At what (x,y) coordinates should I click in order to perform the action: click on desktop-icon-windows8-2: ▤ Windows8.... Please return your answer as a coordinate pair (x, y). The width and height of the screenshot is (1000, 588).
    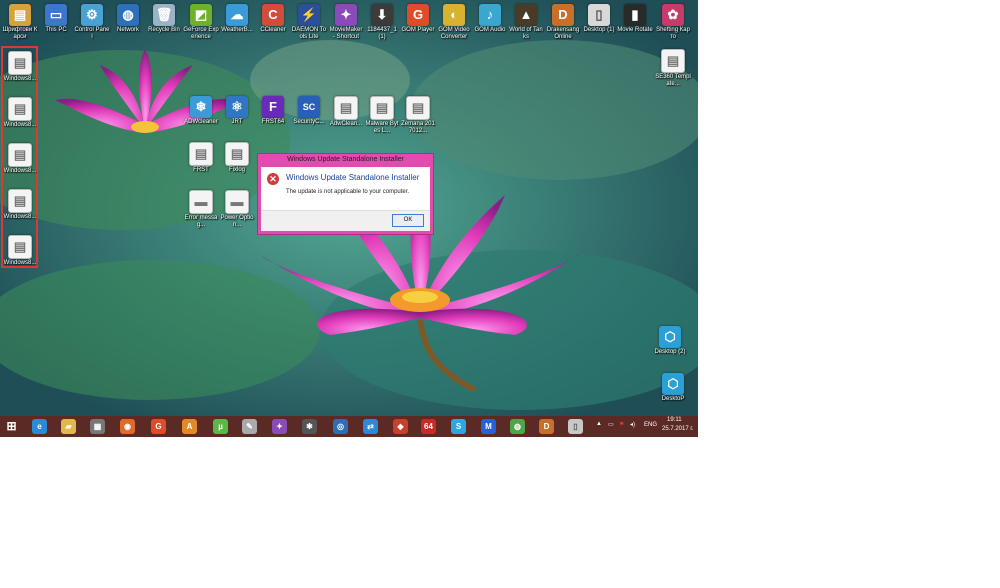
    Looking at the image, I should click on (20, 113).